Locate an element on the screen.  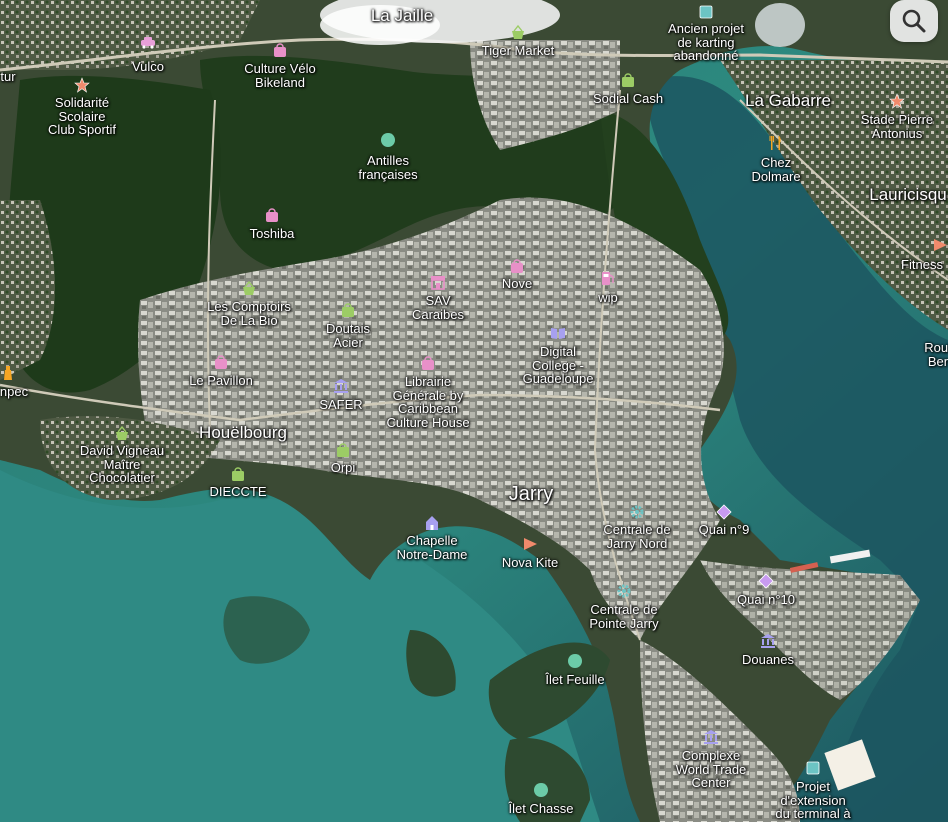
poi-label-tiger-market: Tiger Market is located at coordinates (518, 51).